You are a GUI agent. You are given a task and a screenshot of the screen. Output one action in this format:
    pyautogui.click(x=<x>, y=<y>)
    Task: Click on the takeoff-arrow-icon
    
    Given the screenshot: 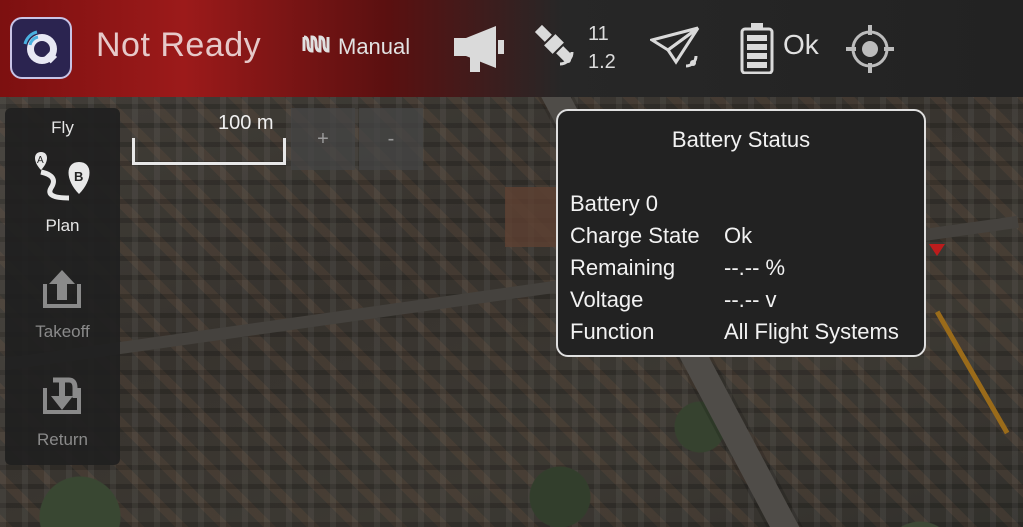 What is the action you would take?
    pyautogui.click(x=62, y=291)
    